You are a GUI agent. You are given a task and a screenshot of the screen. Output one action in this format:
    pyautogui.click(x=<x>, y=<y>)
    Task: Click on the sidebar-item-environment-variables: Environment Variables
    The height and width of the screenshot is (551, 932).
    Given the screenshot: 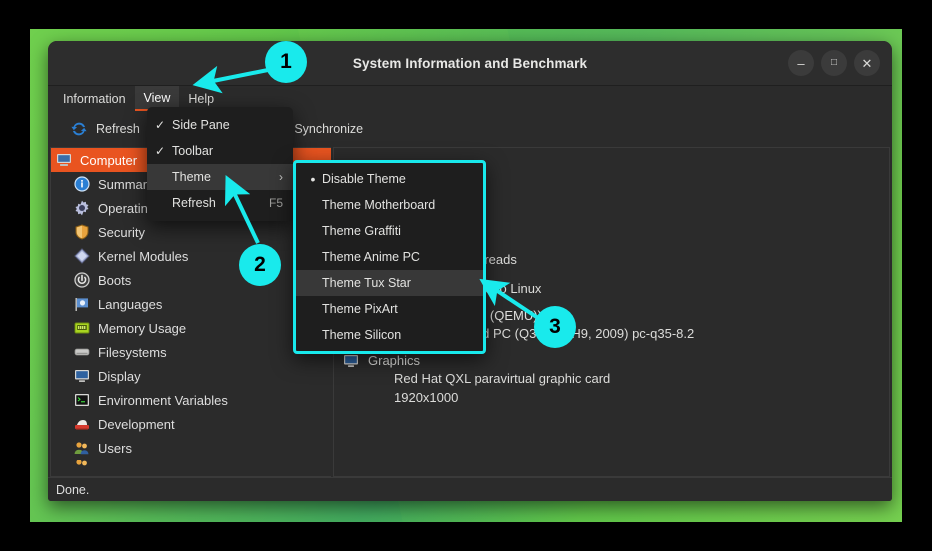 What is the action you would take?
    pyautogui.click(x=191, y=400)
    